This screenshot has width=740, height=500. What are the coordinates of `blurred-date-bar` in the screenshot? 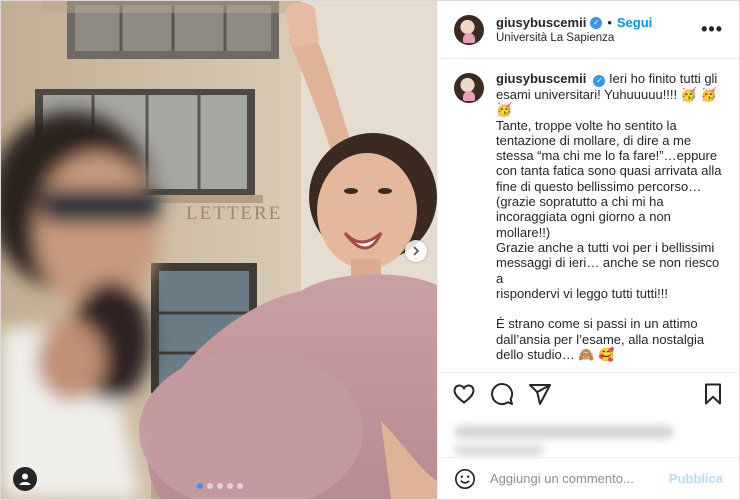 It's located at (499, 450).